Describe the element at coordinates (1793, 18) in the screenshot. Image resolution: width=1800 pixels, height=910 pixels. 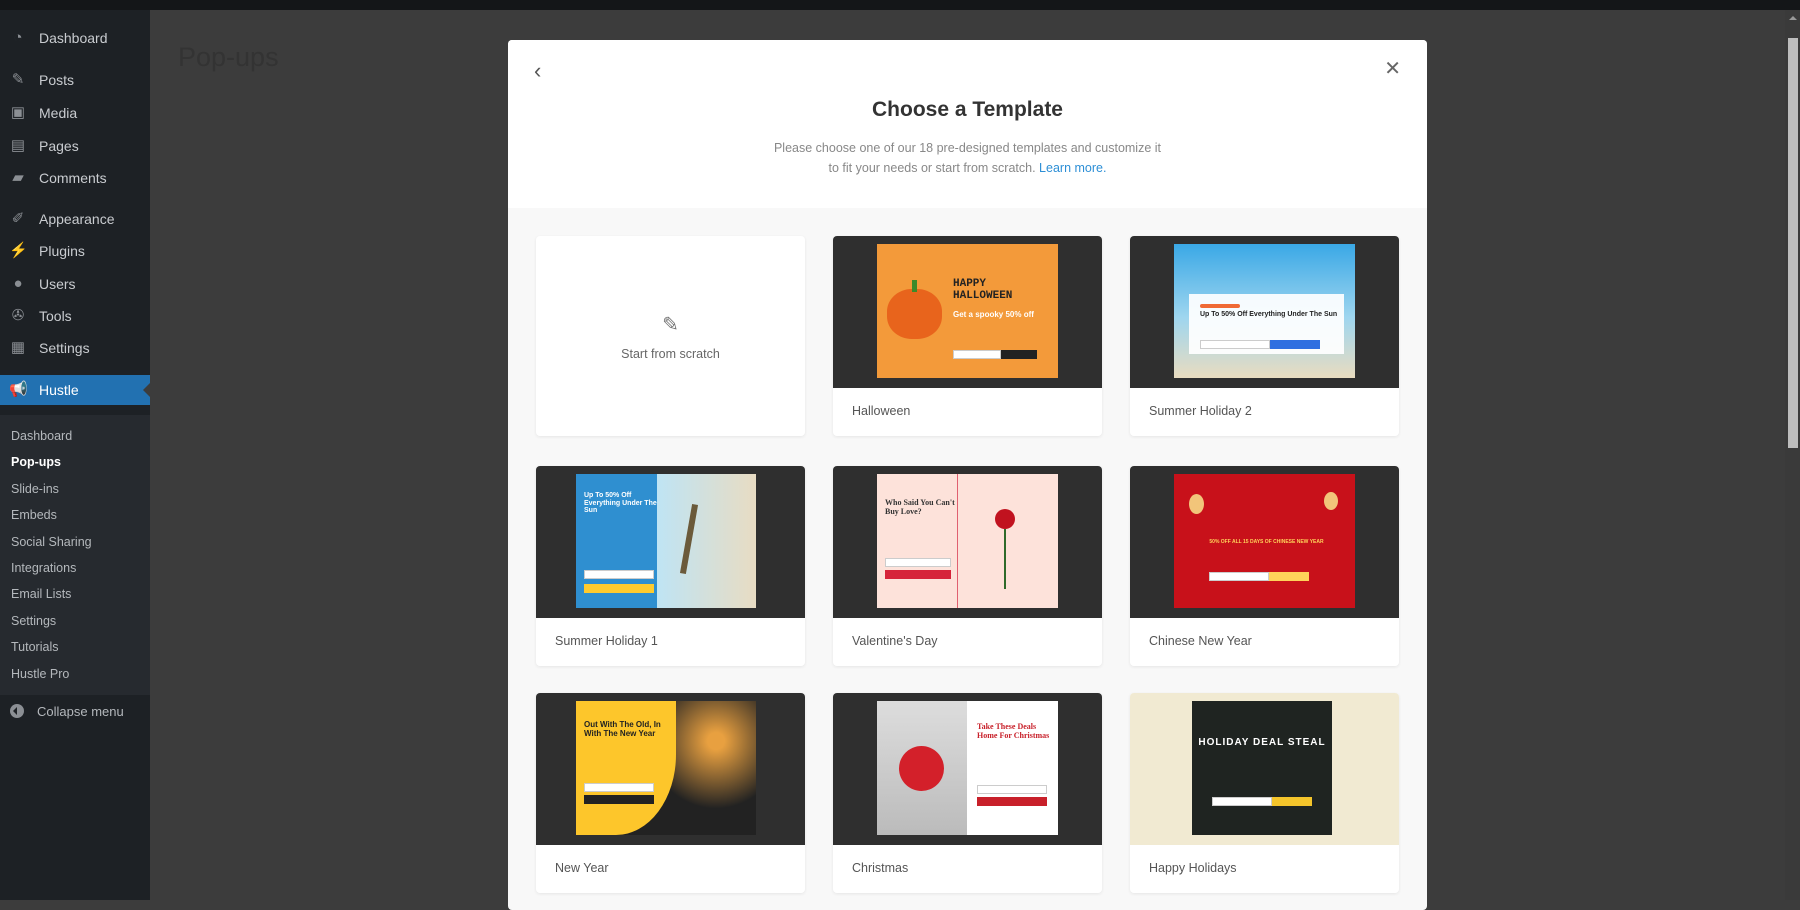
I see `scroll-up-icon` at that location.